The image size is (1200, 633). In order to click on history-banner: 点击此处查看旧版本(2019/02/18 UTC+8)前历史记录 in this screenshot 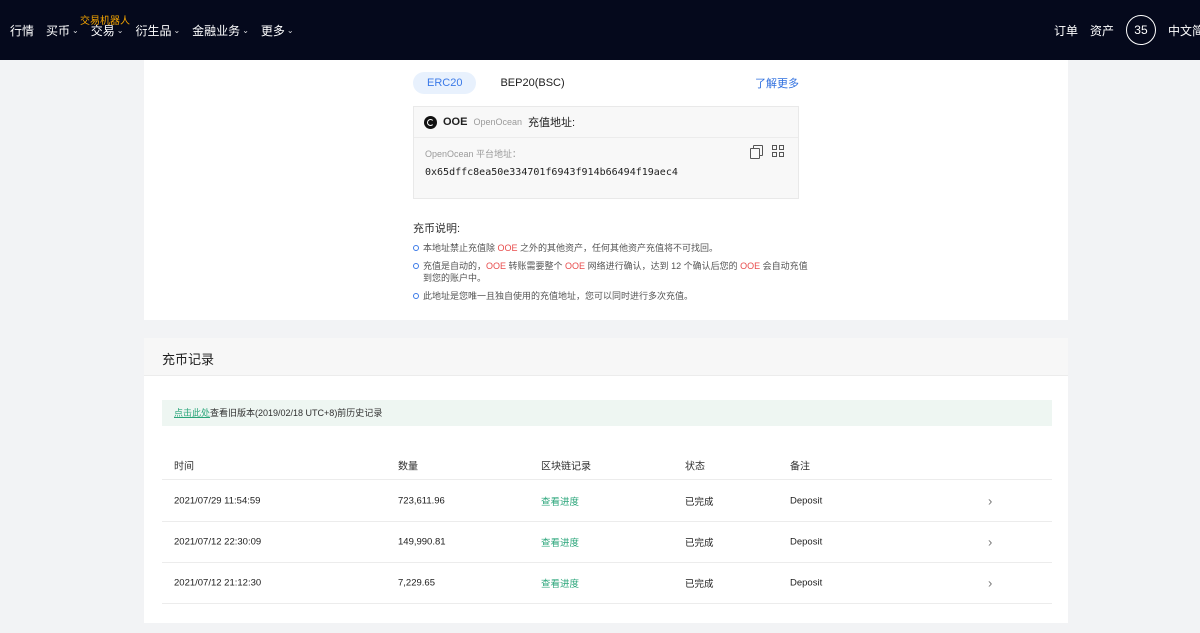, I will do `click(607, 413)`.